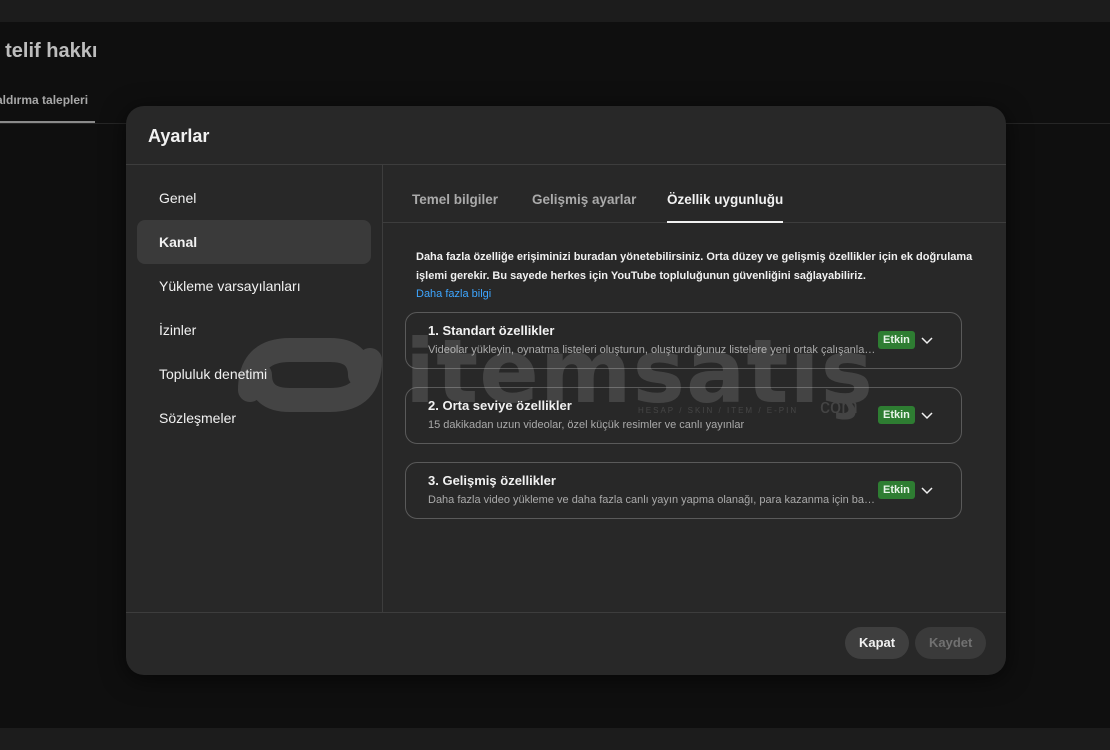 This screenshot has height=750, width=1110. What do you see at coordinates (382, 389) in the screenshot?
I see `sidebar-divider` at bounding box center [382, 389].